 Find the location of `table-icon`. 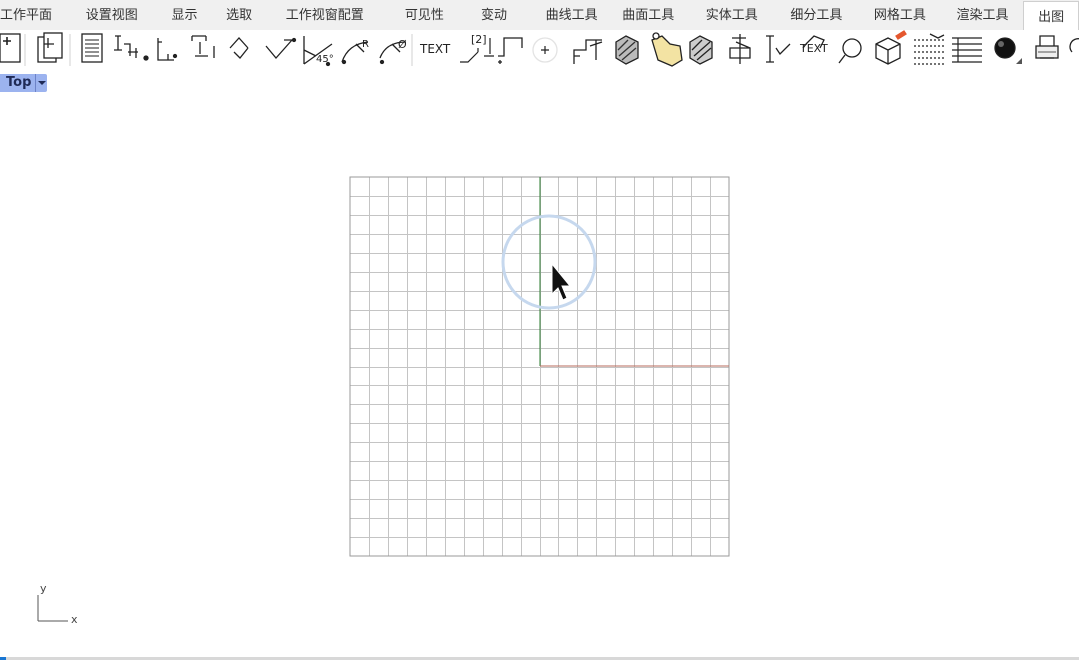

table-icon is located at coordinates (967, 50).